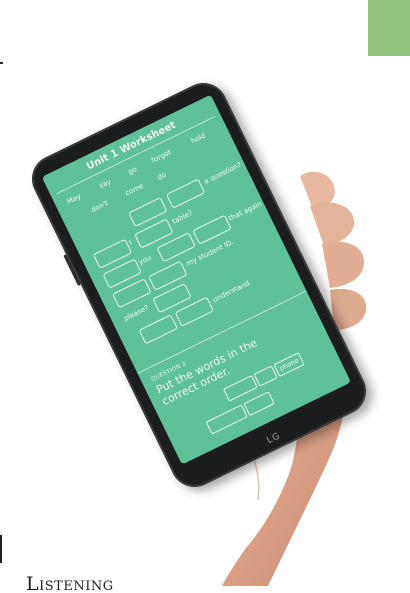  Describe the element at coordinates (74, 199) in the screenshot. I see `word-bank-item: May` at that location.